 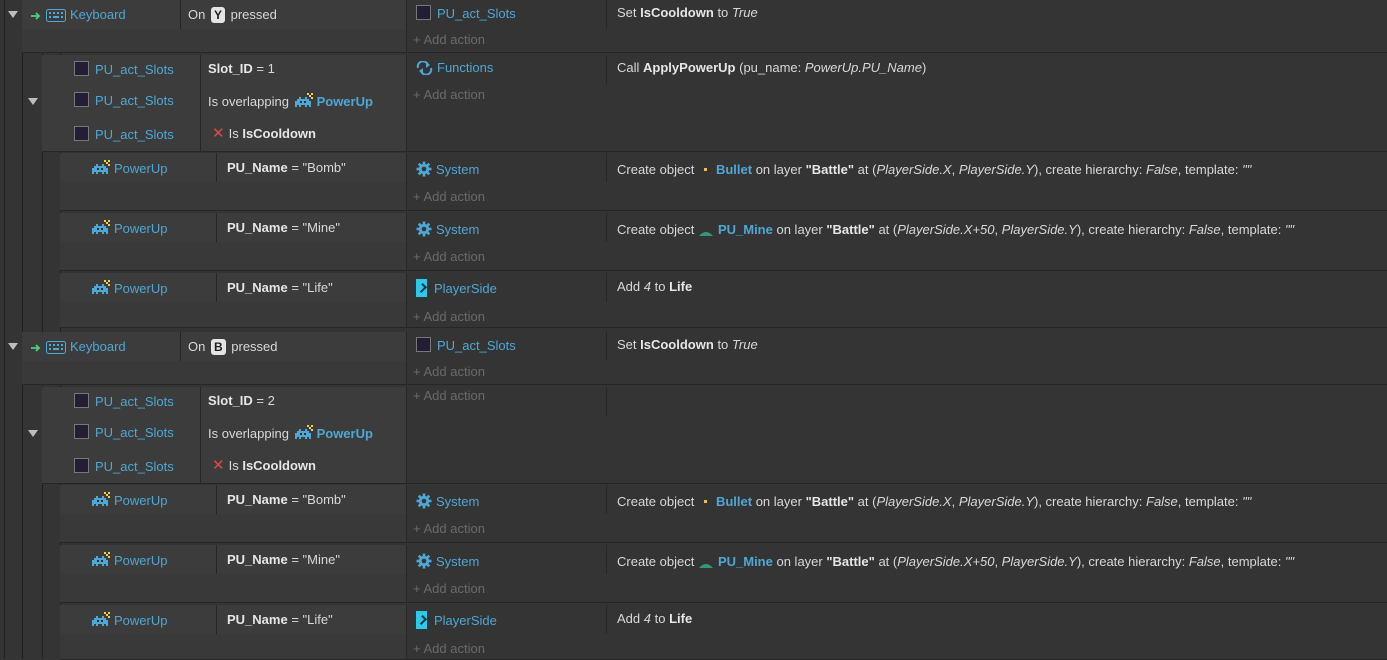 I want to click on pu-name-value: "Mine", so click(x=321, y=227).